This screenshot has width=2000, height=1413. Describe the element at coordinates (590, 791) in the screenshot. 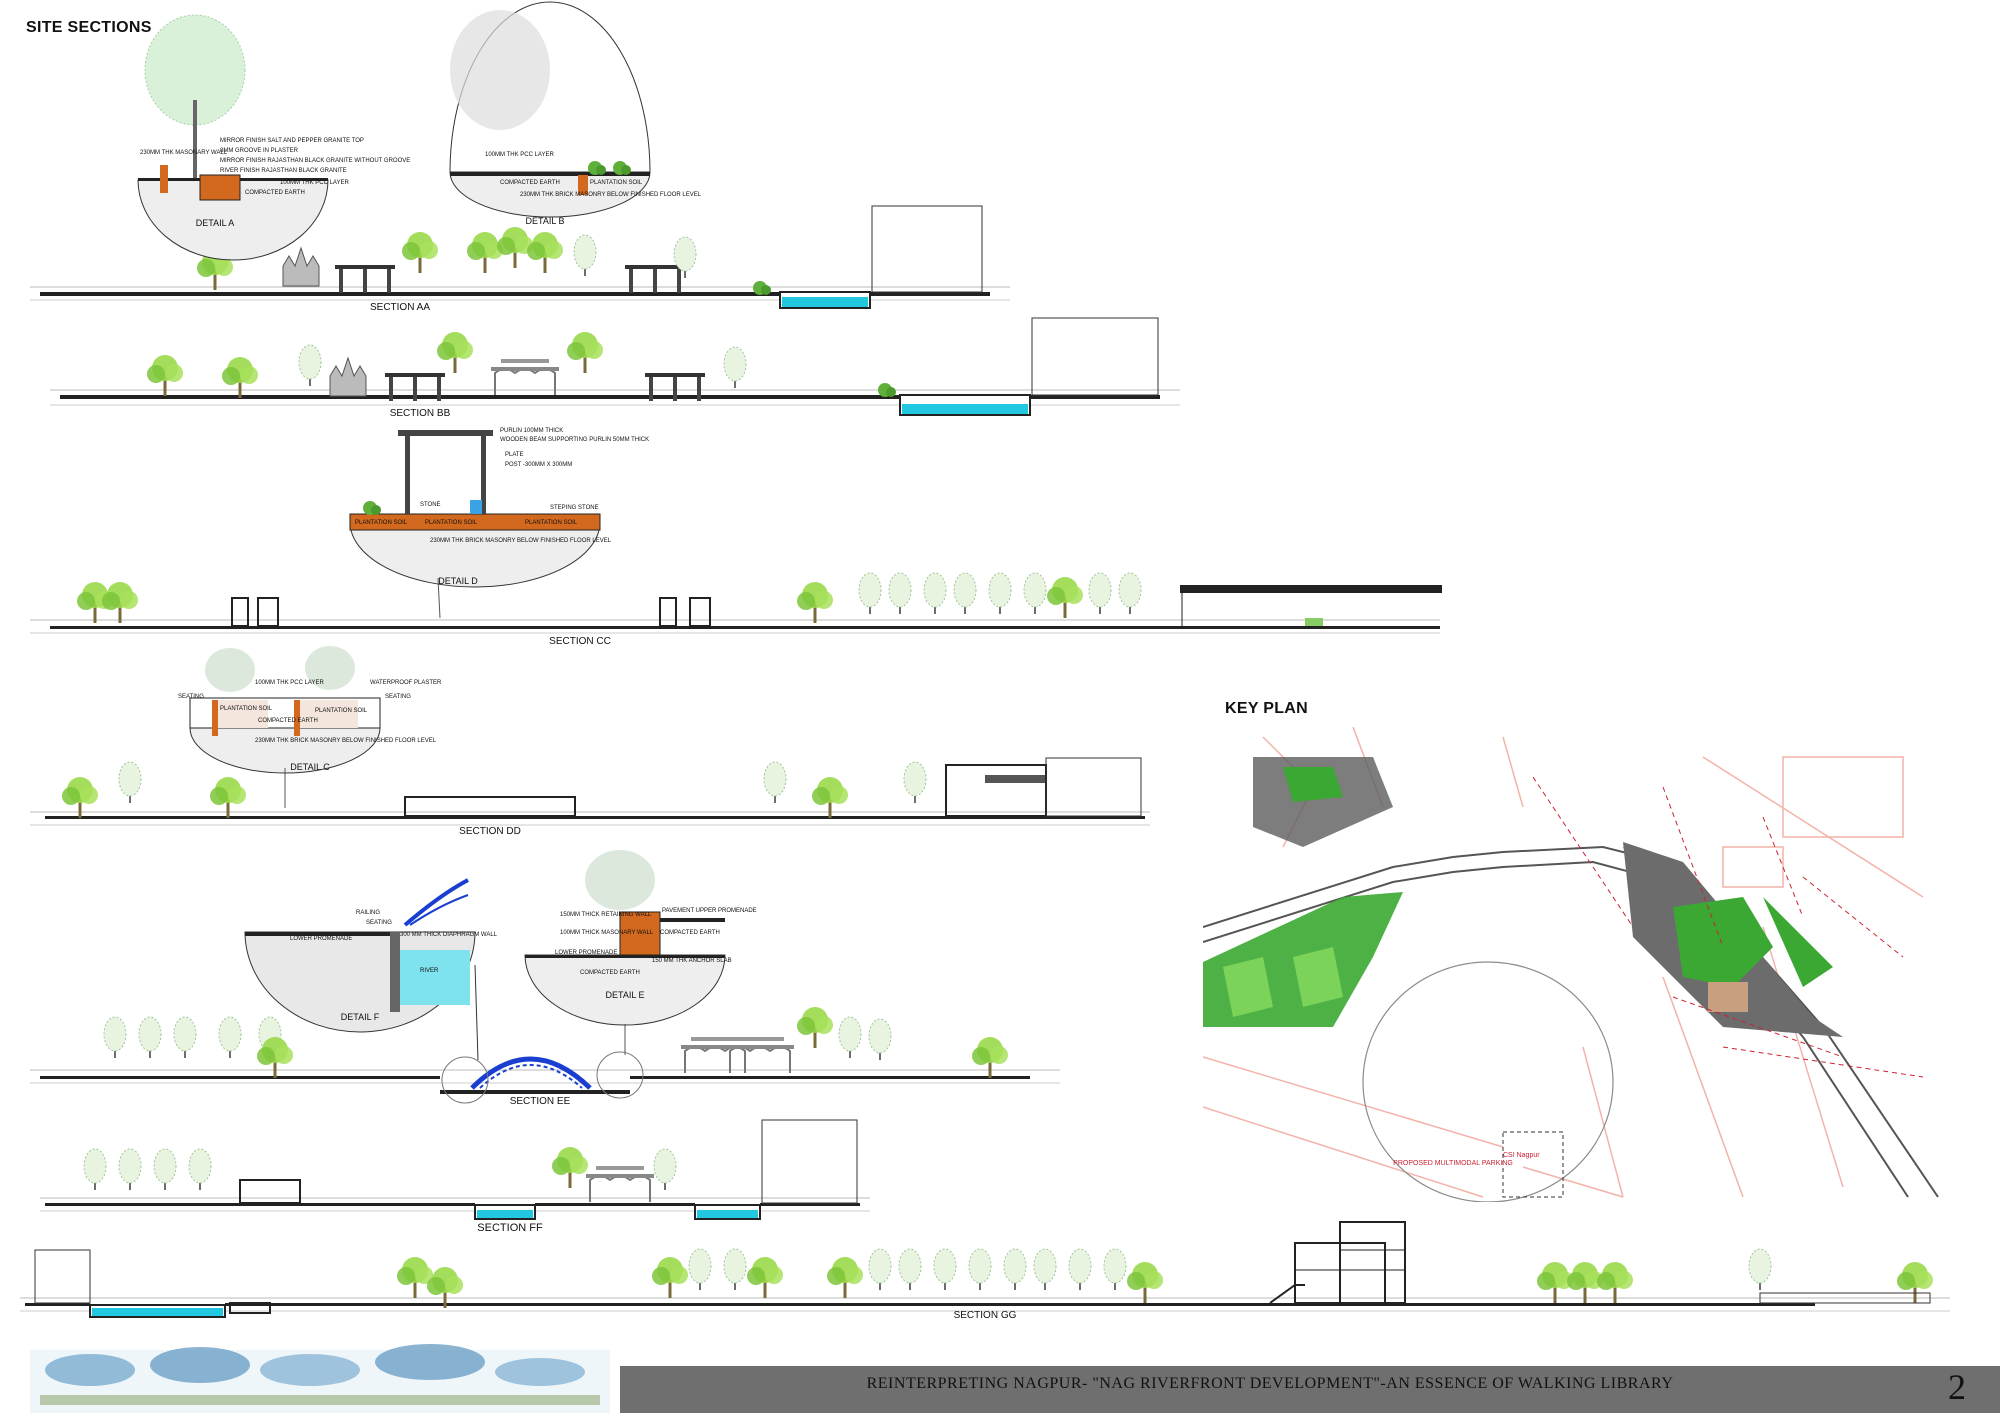

I see `section-dd-drawing` at that location.